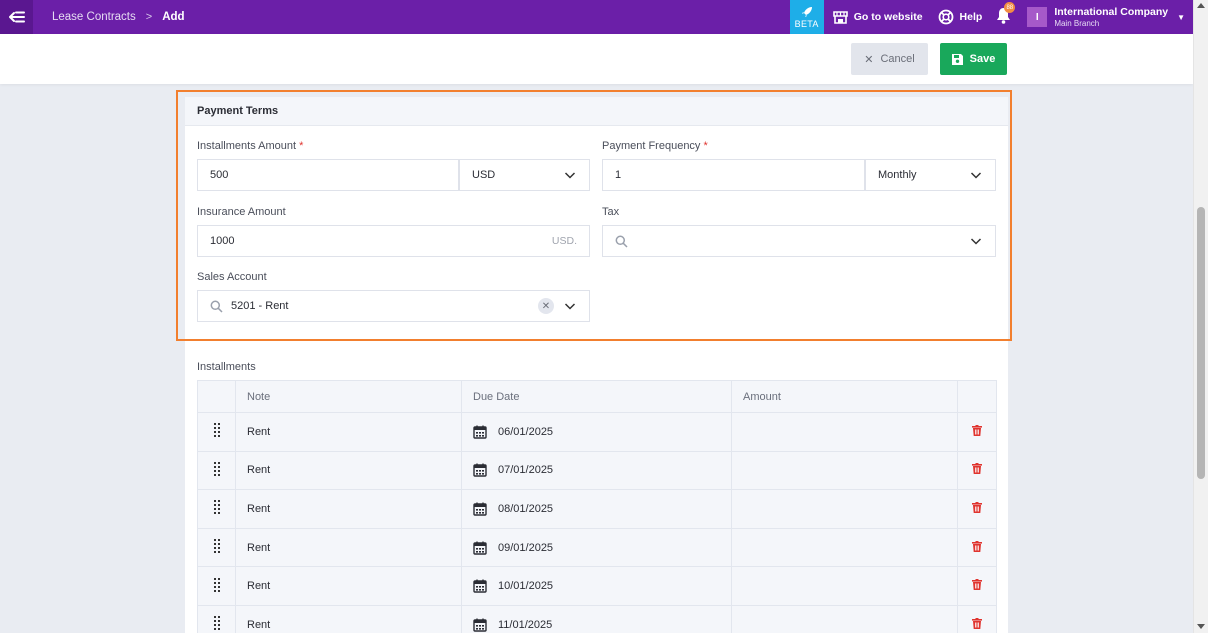 Image resolution: width=1208 pixels, height=633 pixels. Describe the element at coordinates (393, 306) in the screenshot. I see `sales-account-select: 5201 - Rent ✕` at that location.